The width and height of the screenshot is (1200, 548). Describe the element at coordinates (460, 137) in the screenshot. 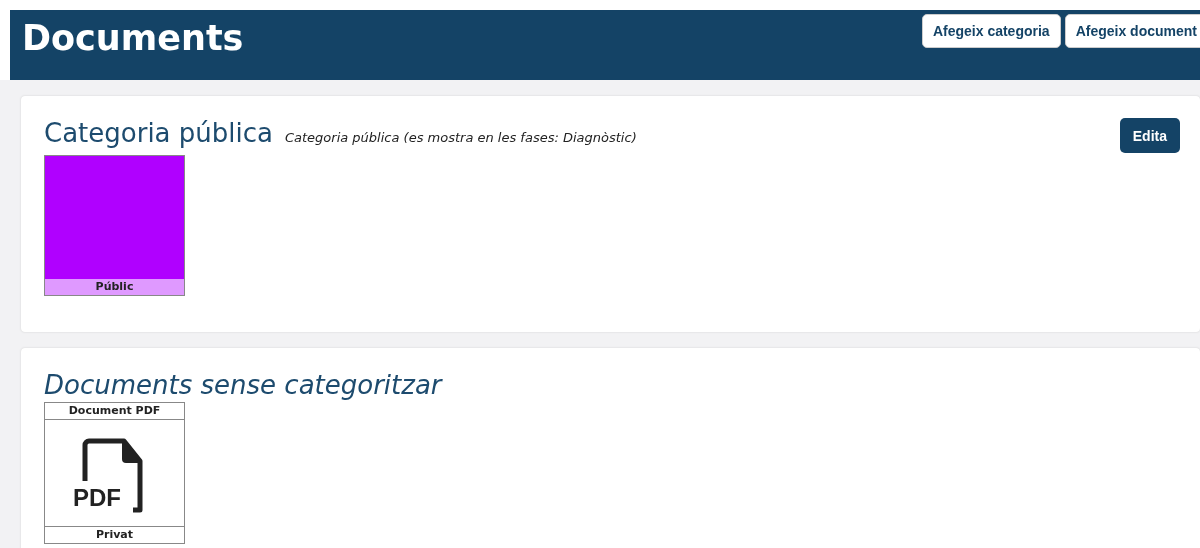

I see `category-description: Categoria pública (es mostra en les fases: Diagnòstic)` at that location.